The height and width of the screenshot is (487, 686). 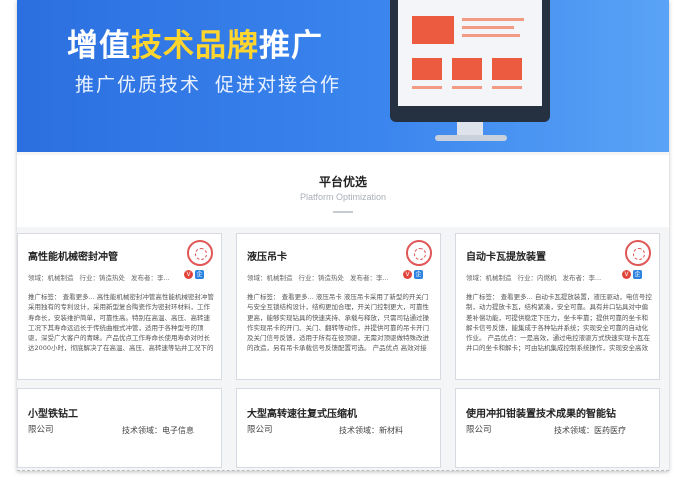 What do you see at coordinates (541, 412) in the screenshot?
I see `card-title: 使用冲扣钳装置技术成果的智能钻` at bounding box center [541, 412].